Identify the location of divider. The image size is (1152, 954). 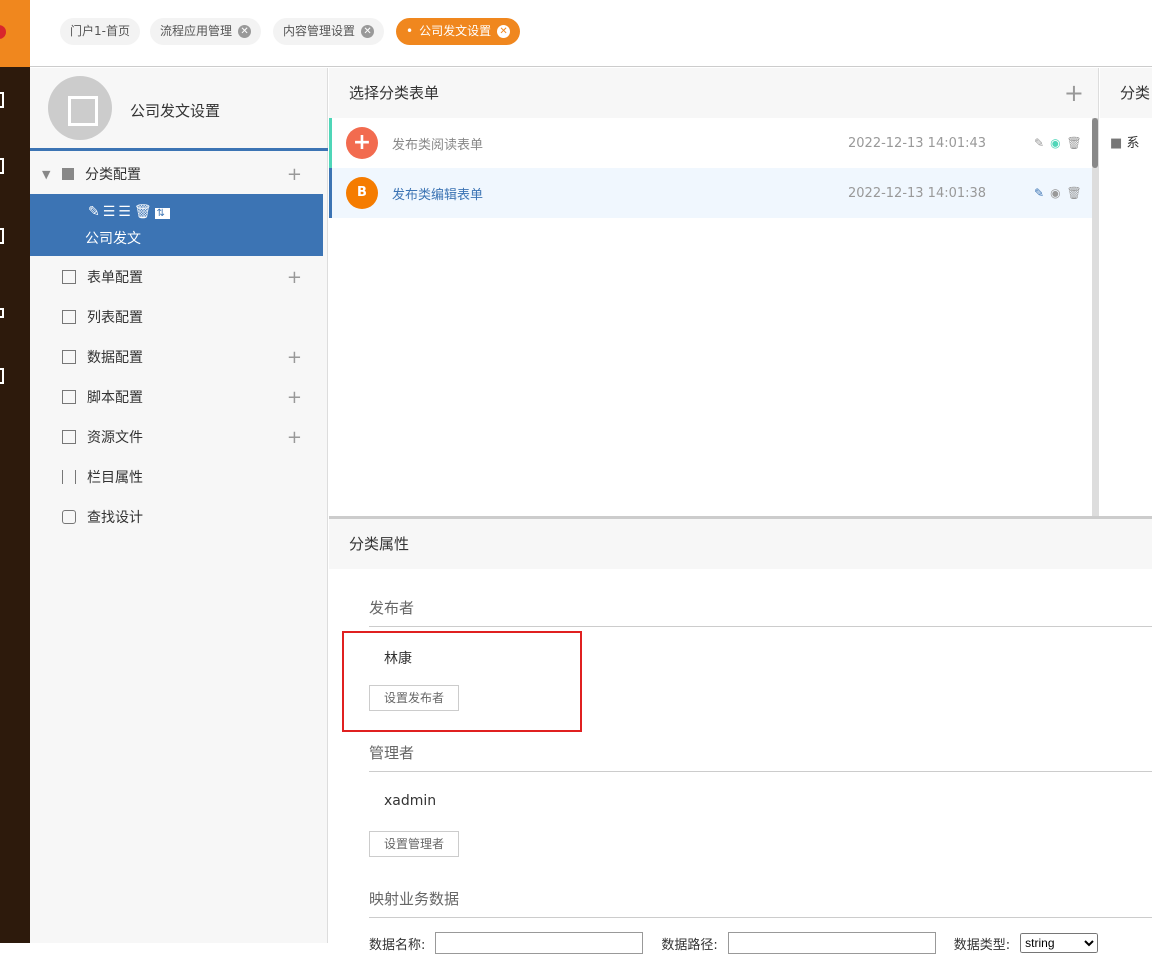
(179, 149).